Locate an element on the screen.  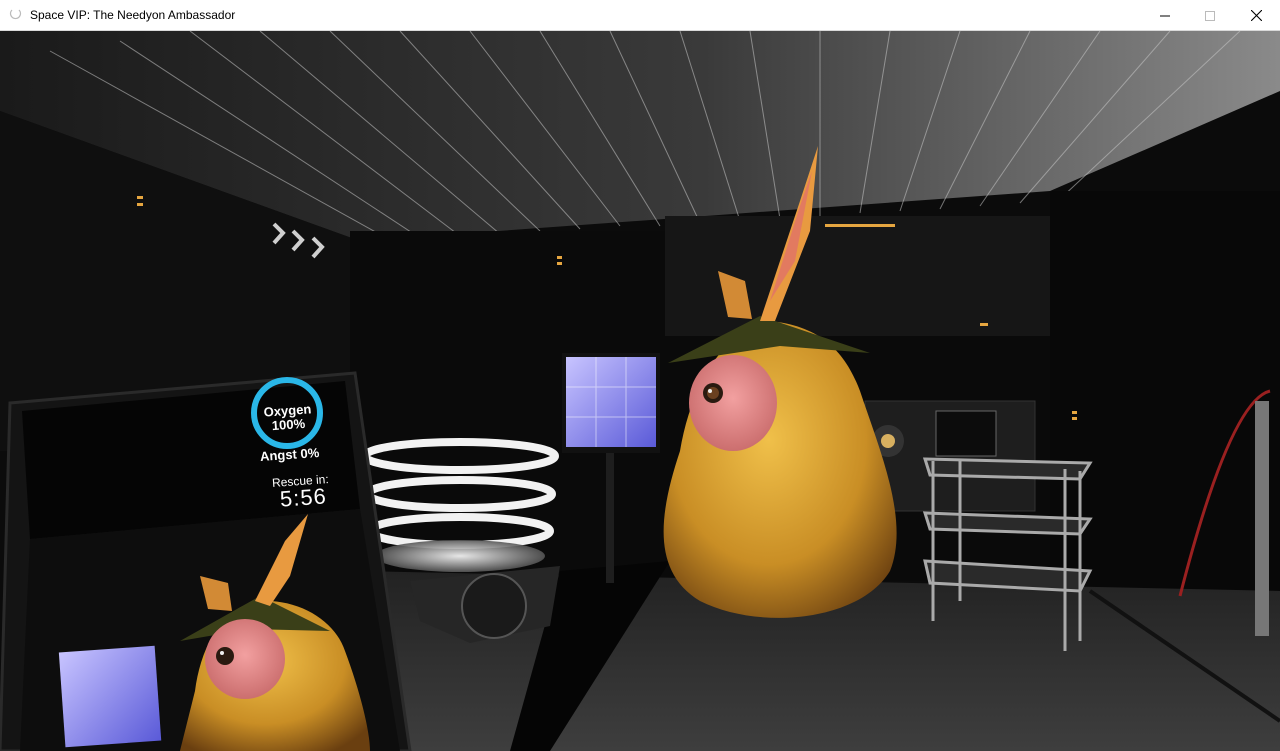
maximize-button is located at coordinates (1210, 15).